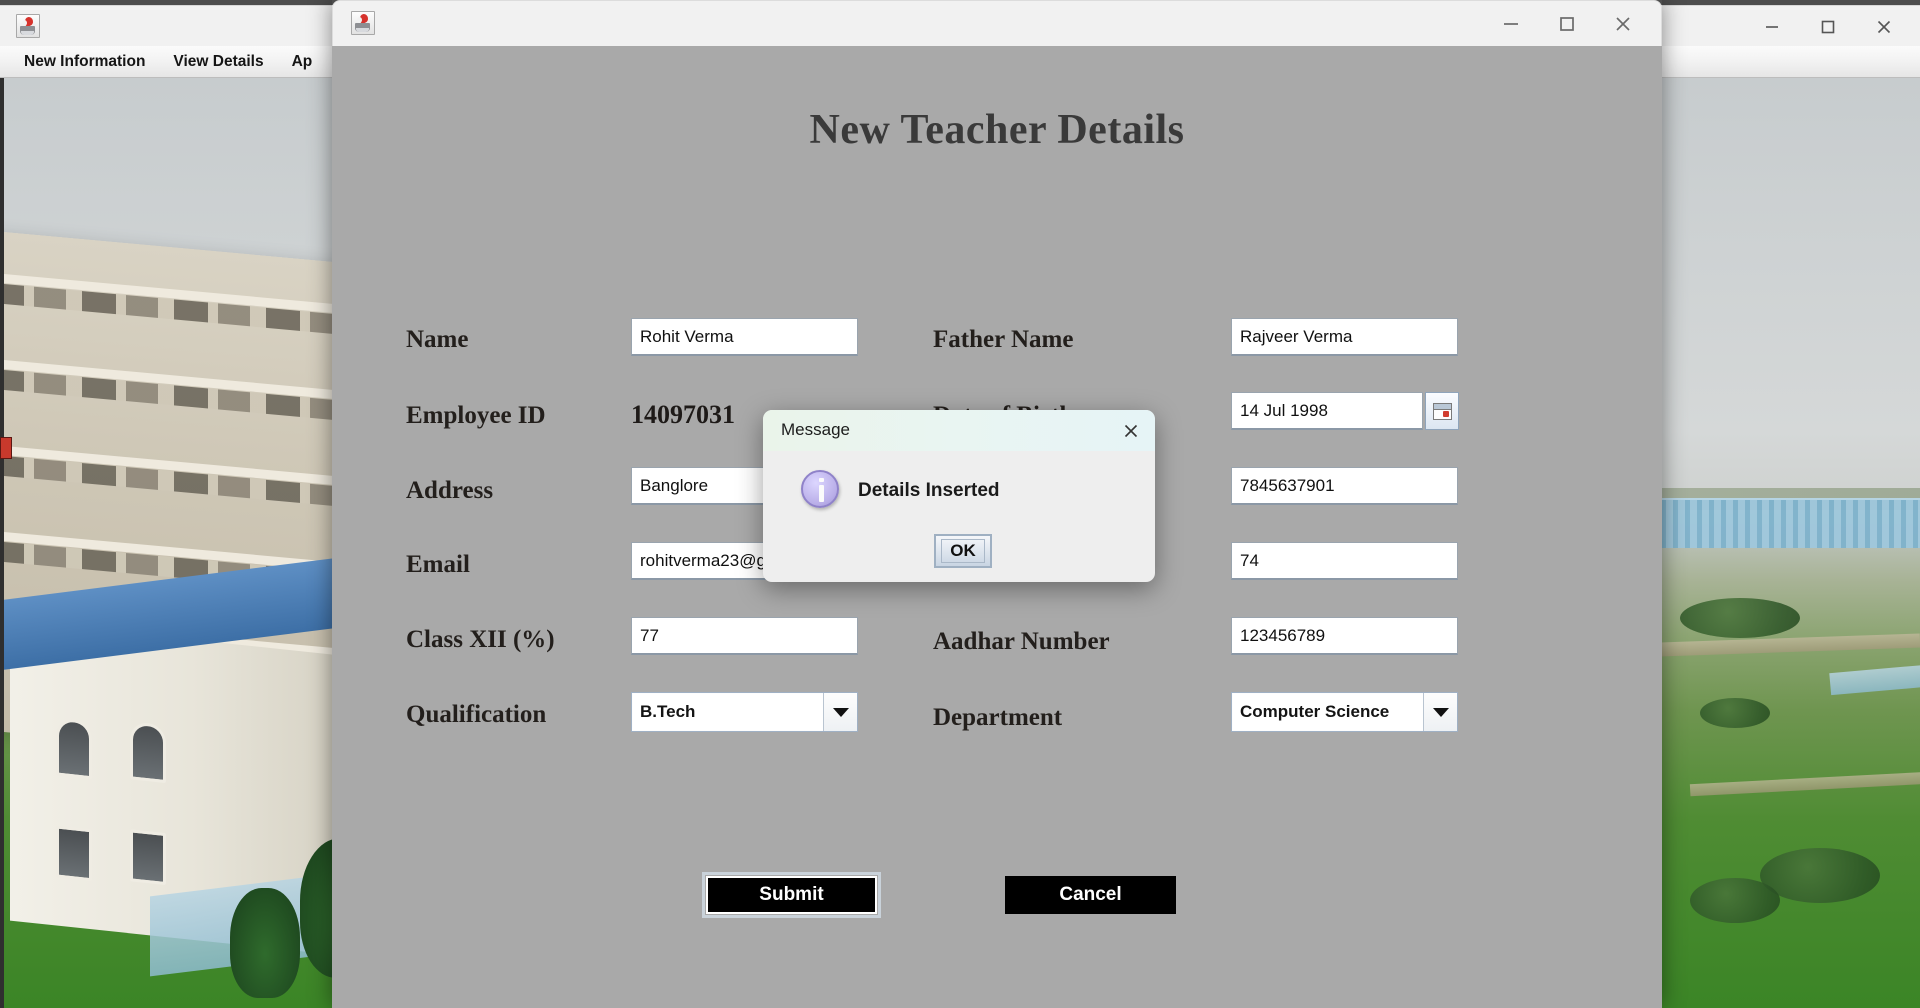 The image size is (1920, 1008). Describe the element at coordinates (6, 448) in the screenshot. I see `status-indicator` at that location.